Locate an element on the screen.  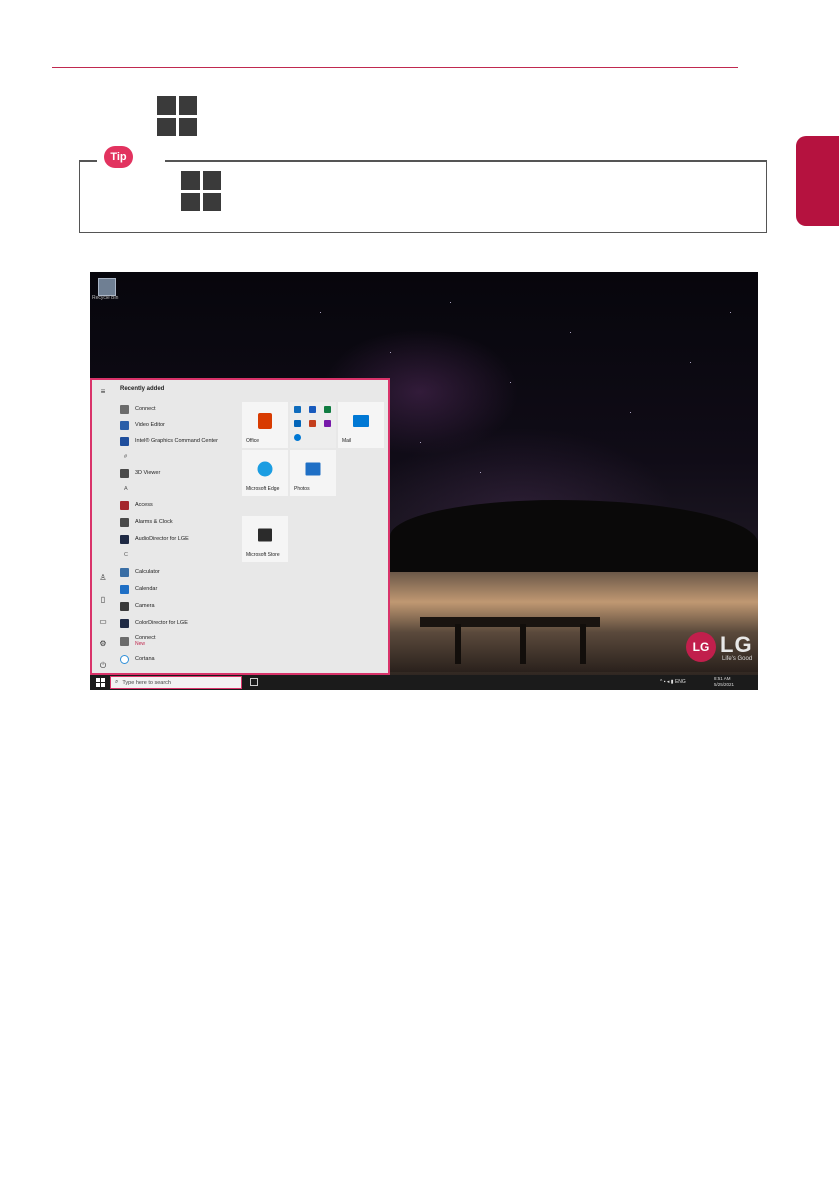
photos-icon is located at coordinates (313, 469).